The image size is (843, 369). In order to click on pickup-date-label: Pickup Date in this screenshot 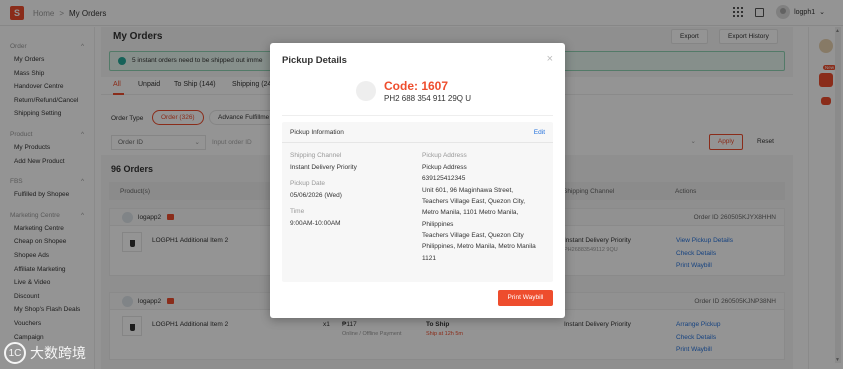, I will do `click(308, 183)`.